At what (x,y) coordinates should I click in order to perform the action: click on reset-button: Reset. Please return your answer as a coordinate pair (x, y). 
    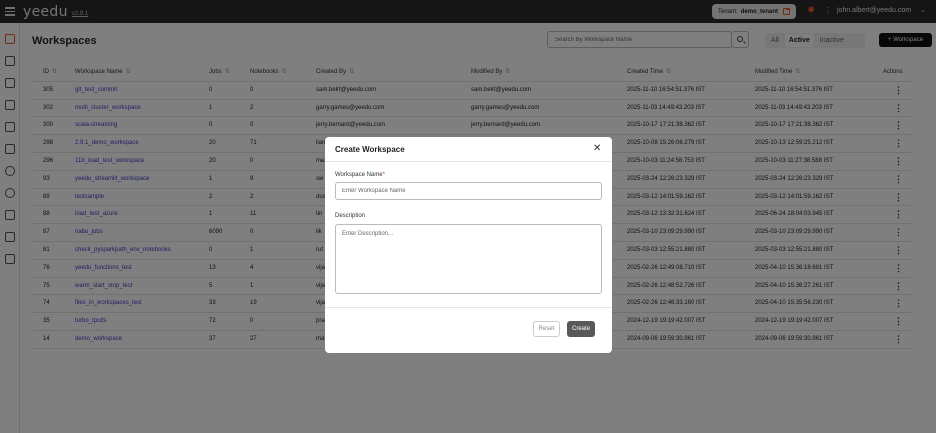
    Looking at the image, I should click on (546, 329).